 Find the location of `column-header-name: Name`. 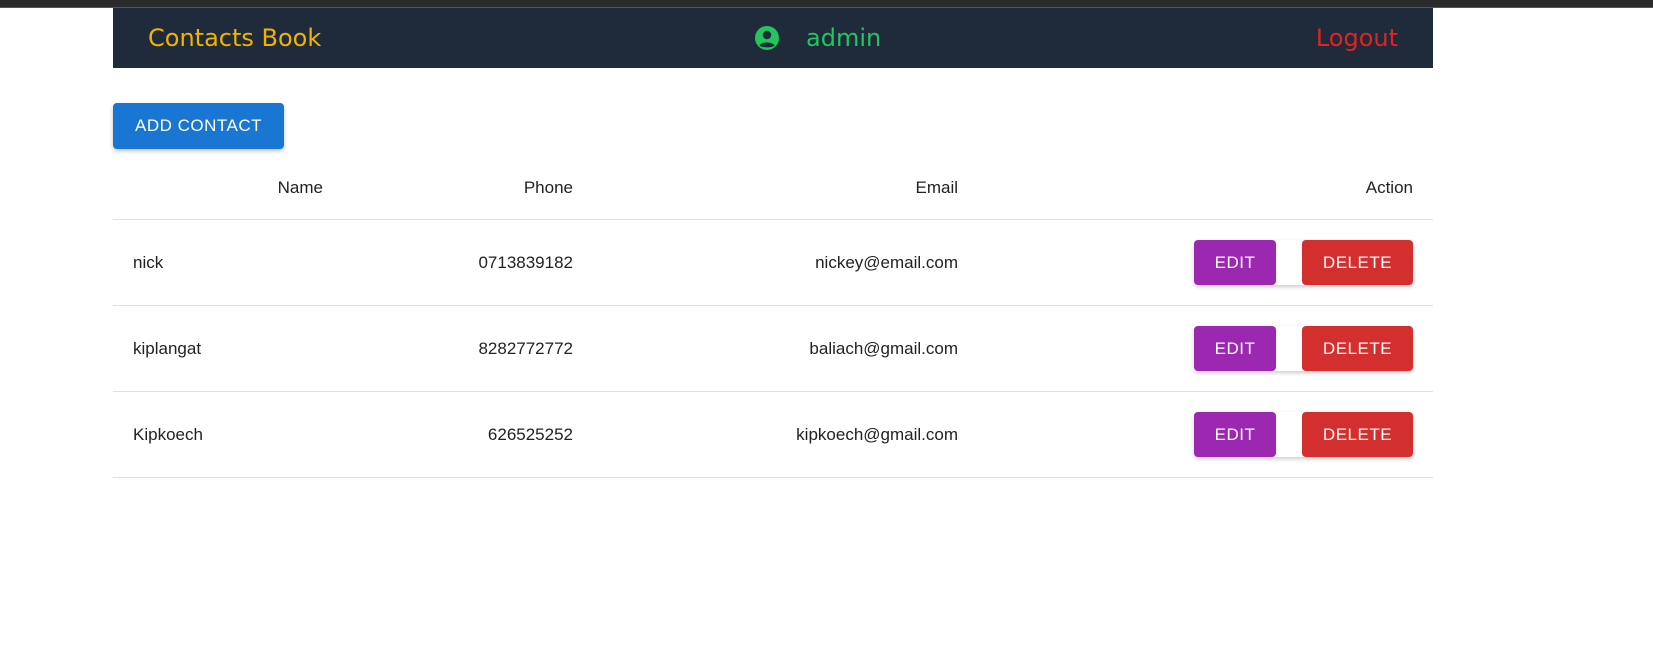

column-header-name: Name is located at coordinates (218, 188).